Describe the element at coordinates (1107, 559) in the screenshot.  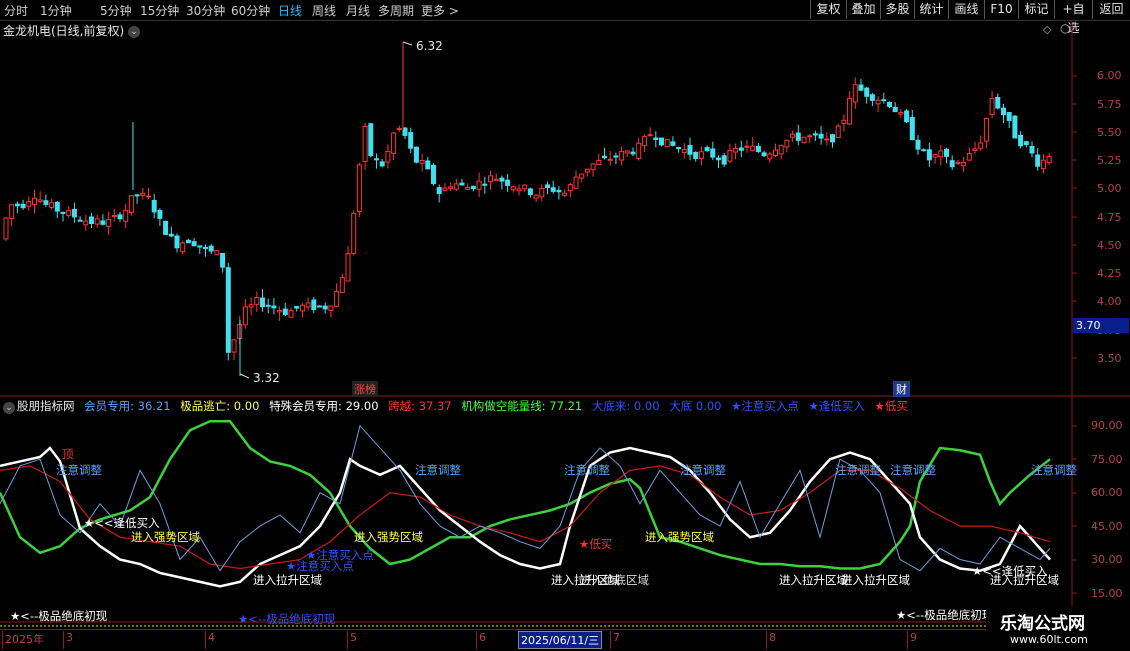
I see `indicator-axis-label: 30.00` at that location.